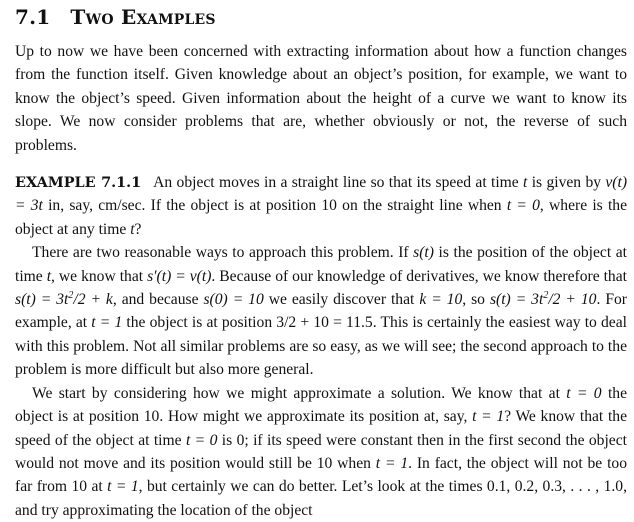 The width and height of the screenshot is (634, 522). I want to click on example-label: EXAMPLE 7.1.1, so click(78, 183).